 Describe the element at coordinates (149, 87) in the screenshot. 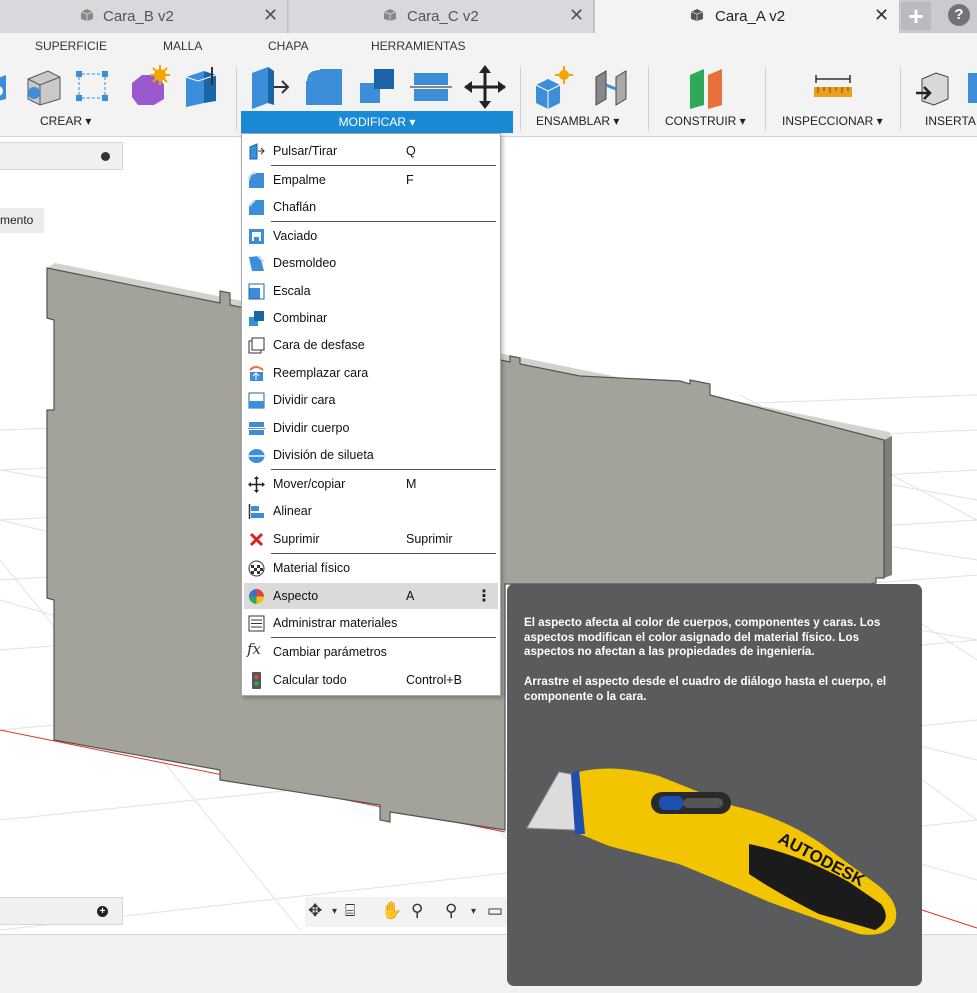

I see `form-tool-icon` at that location.